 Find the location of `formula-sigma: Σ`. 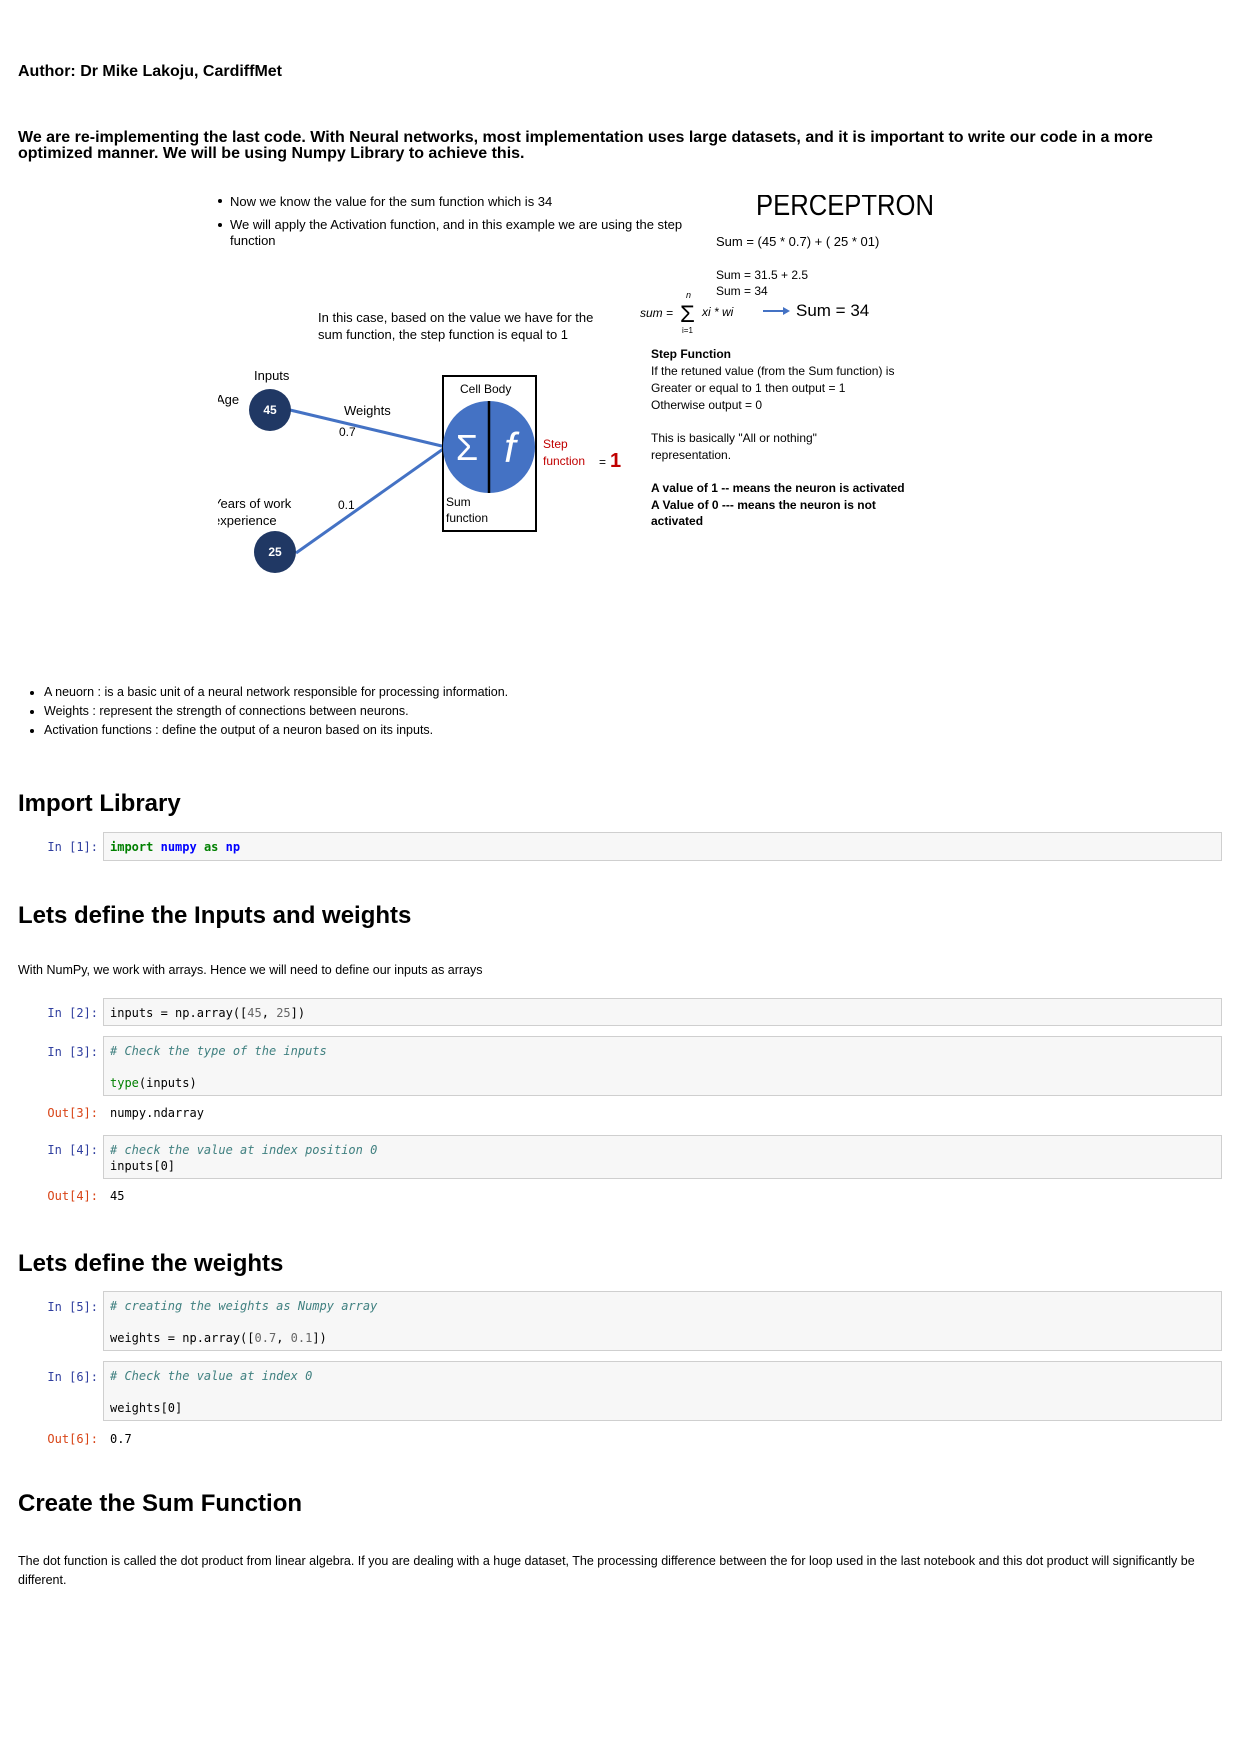

formula-sigma: Σ is located at coordinates (687, 314).